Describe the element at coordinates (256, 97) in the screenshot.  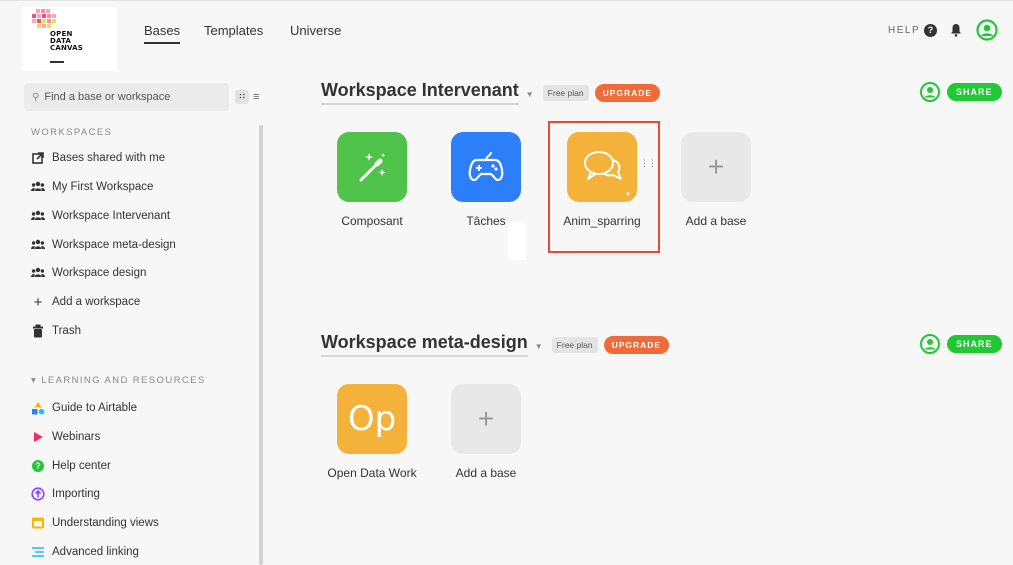
I see `list-view-icon: ≡` at that location.